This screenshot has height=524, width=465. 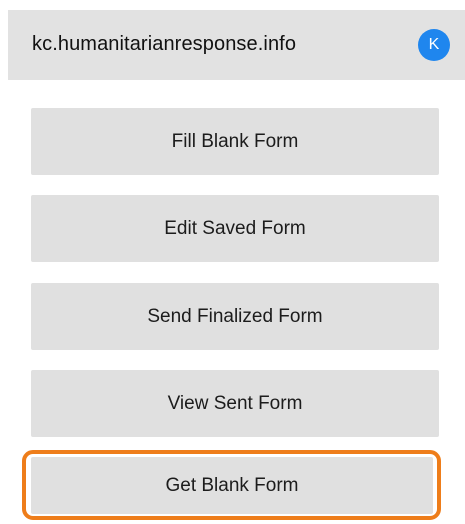 I want to click on view-sent-form-button: View Sent Form, so click(x=235, y=403).